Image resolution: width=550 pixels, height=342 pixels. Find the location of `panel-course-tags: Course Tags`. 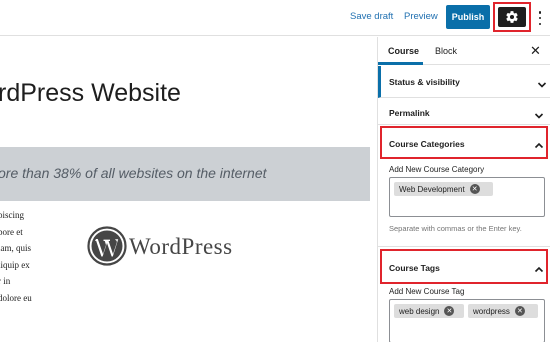

panel-course-tags: Course Tags is located at coordinates (464, 266).